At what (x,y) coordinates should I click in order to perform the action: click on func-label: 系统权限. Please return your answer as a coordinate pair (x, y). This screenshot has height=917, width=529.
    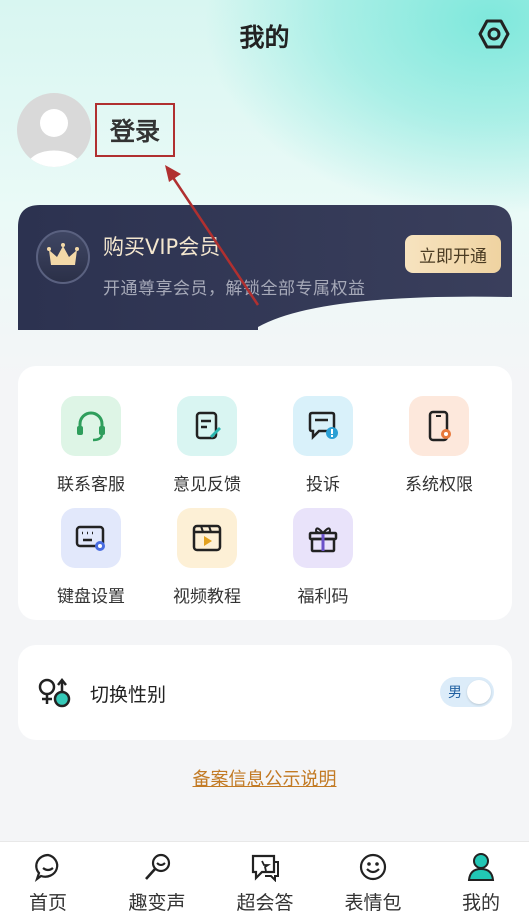
    Looking at the image, I should click on (439, 485).